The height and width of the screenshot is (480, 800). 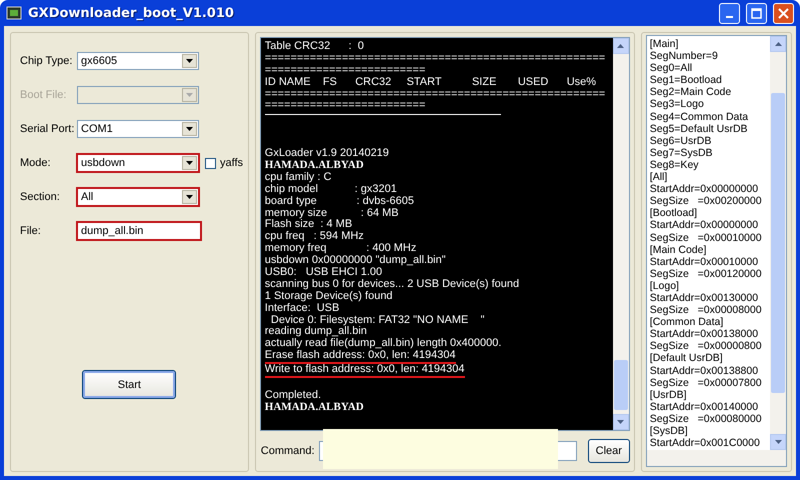 What do you see at coordinates (314, 47) in the screenshot?
I see `log-line: Table CRC32 : 0` at bounding box center [314, 47].